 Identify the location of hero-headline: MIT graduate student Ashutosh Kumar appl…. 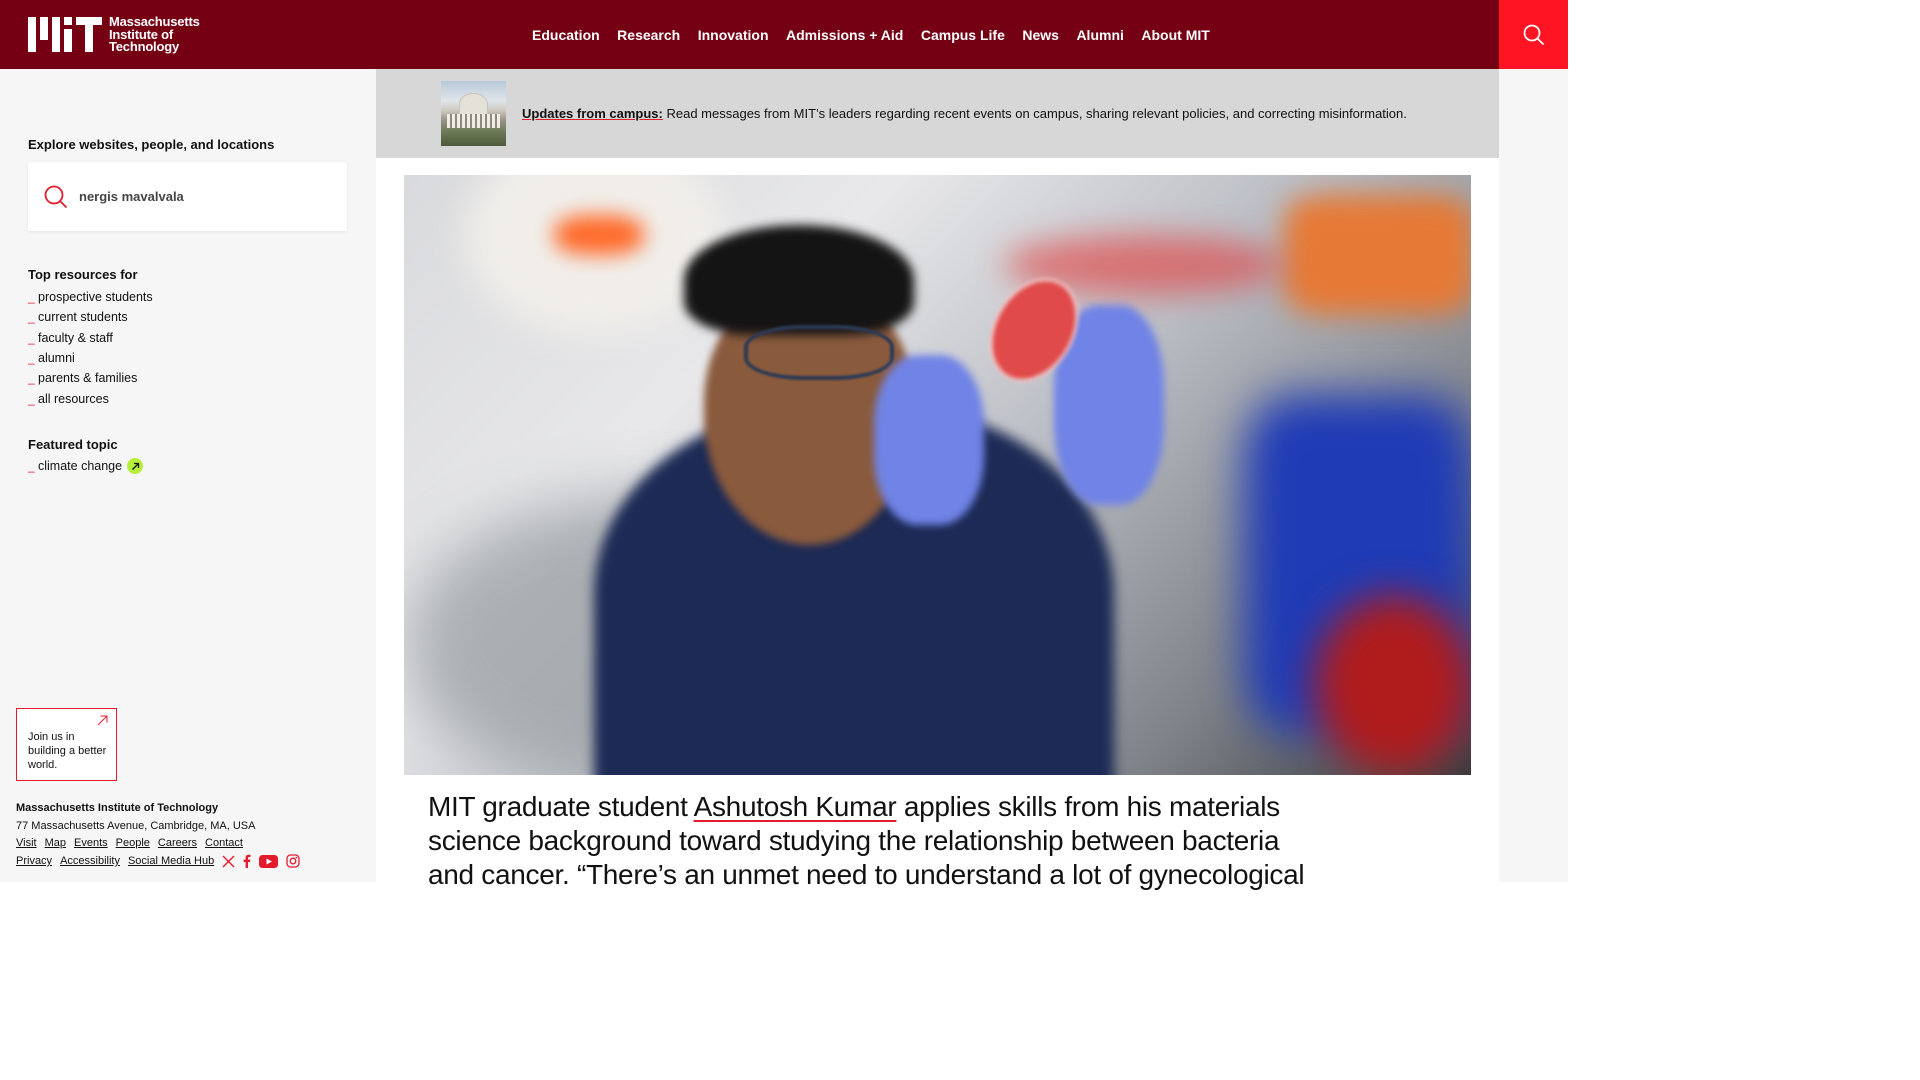
(878, 841).